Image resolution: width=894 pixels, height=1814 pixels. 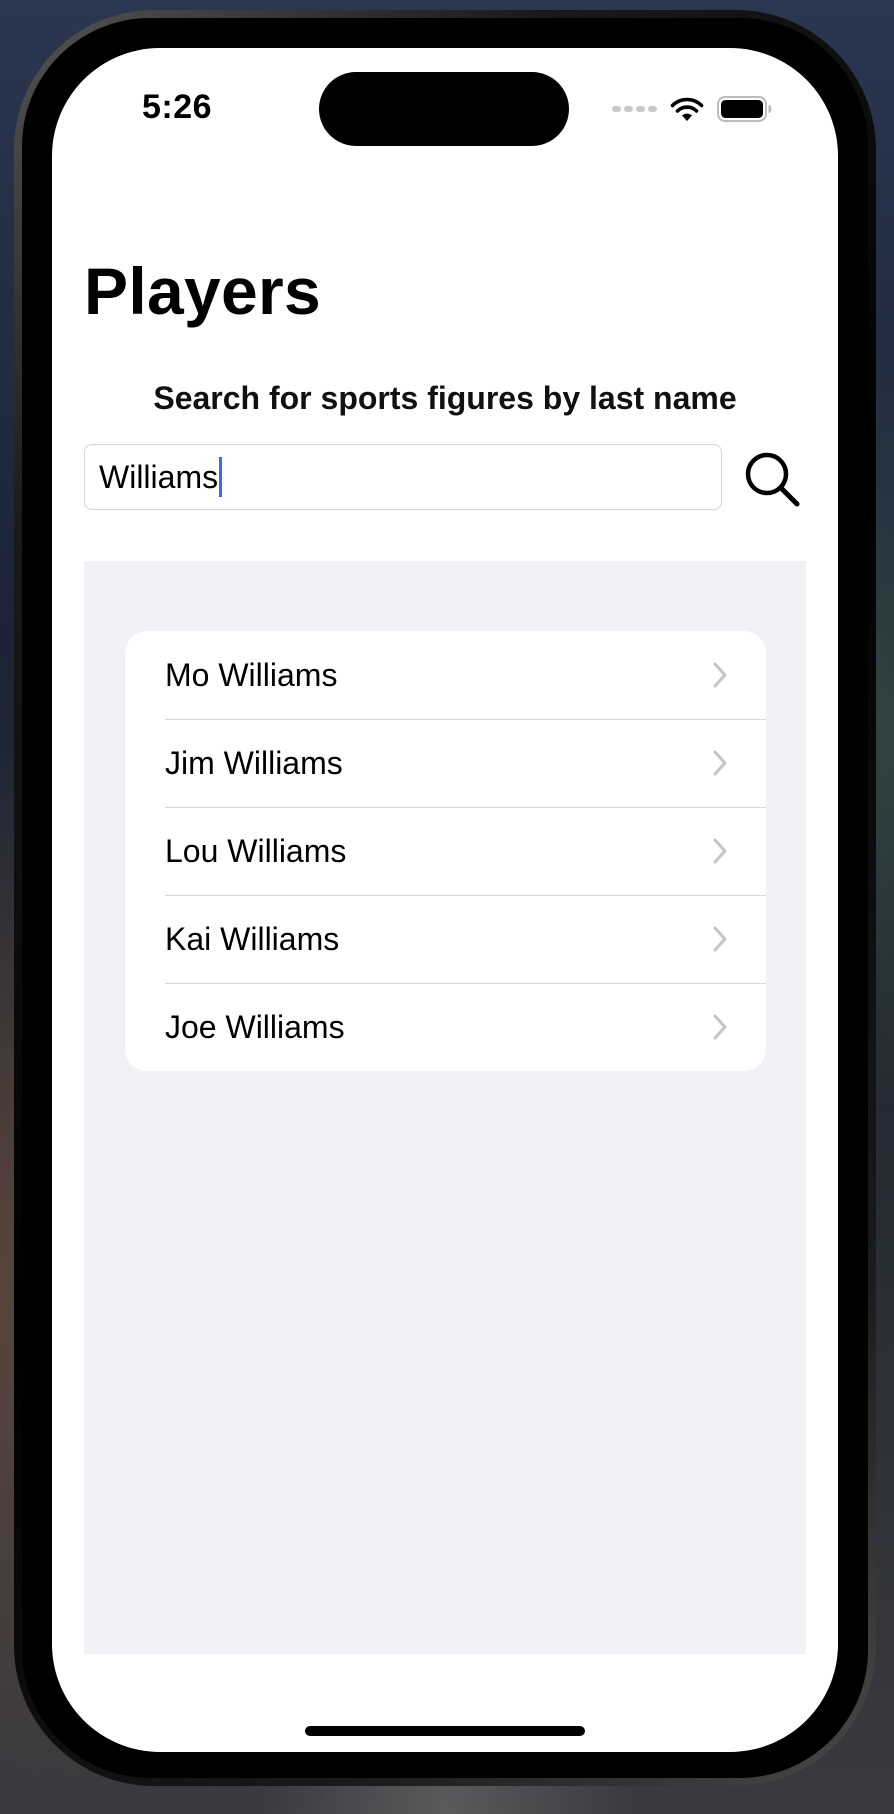 I want to click on player-row: Kai Williams, so click(x=445, y=939).